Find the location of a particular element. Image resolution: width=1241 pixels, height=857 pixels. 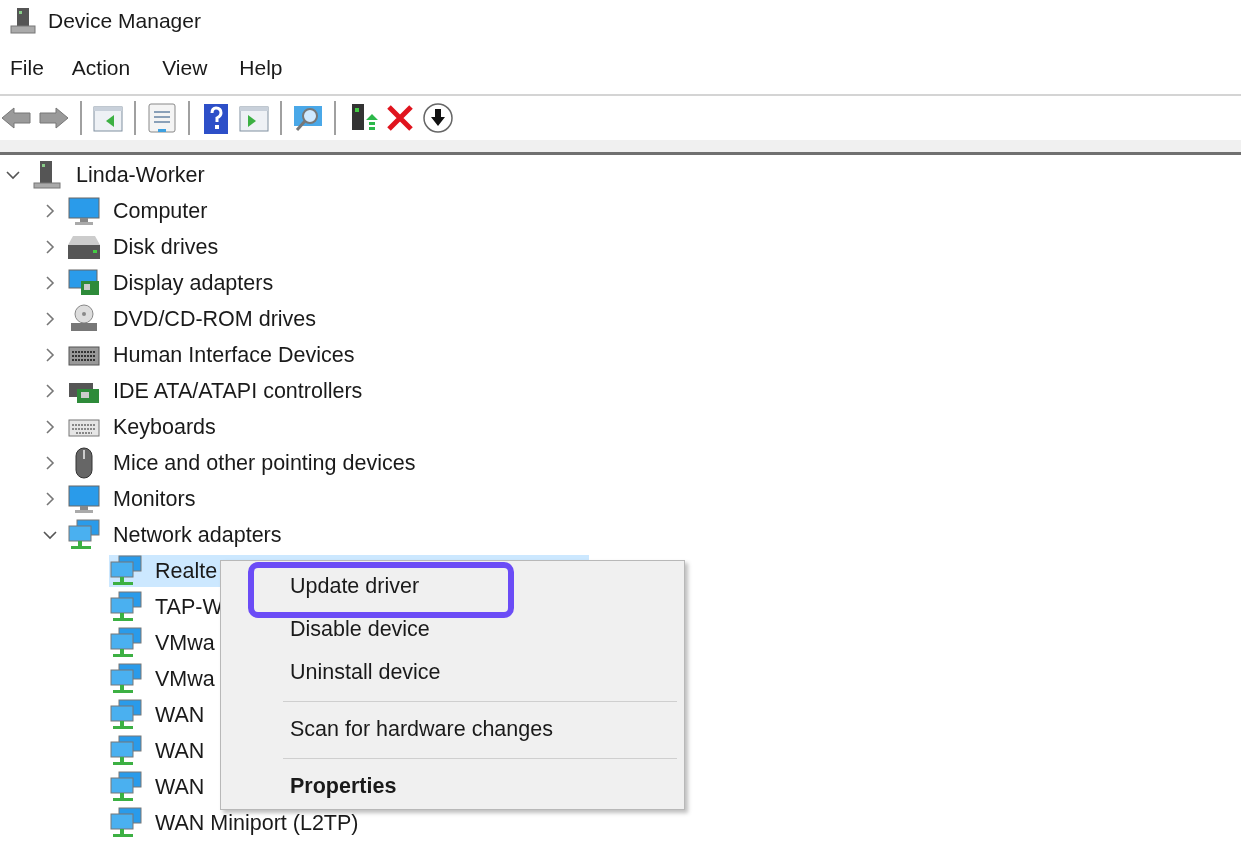

menu-bar-item: File is located at coordinates (27, 68).